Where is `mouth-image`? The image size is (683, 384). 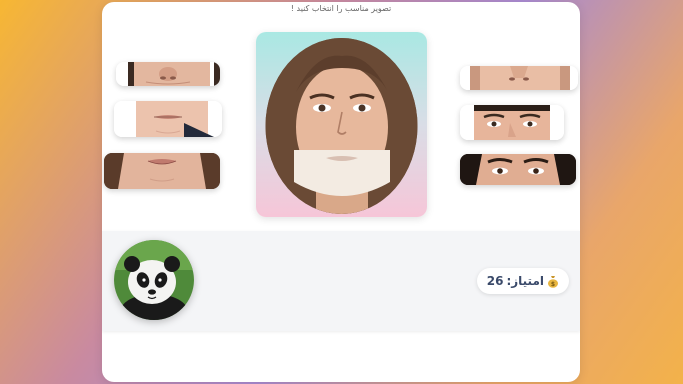
mouth-image is located at coordinates (168, 119).